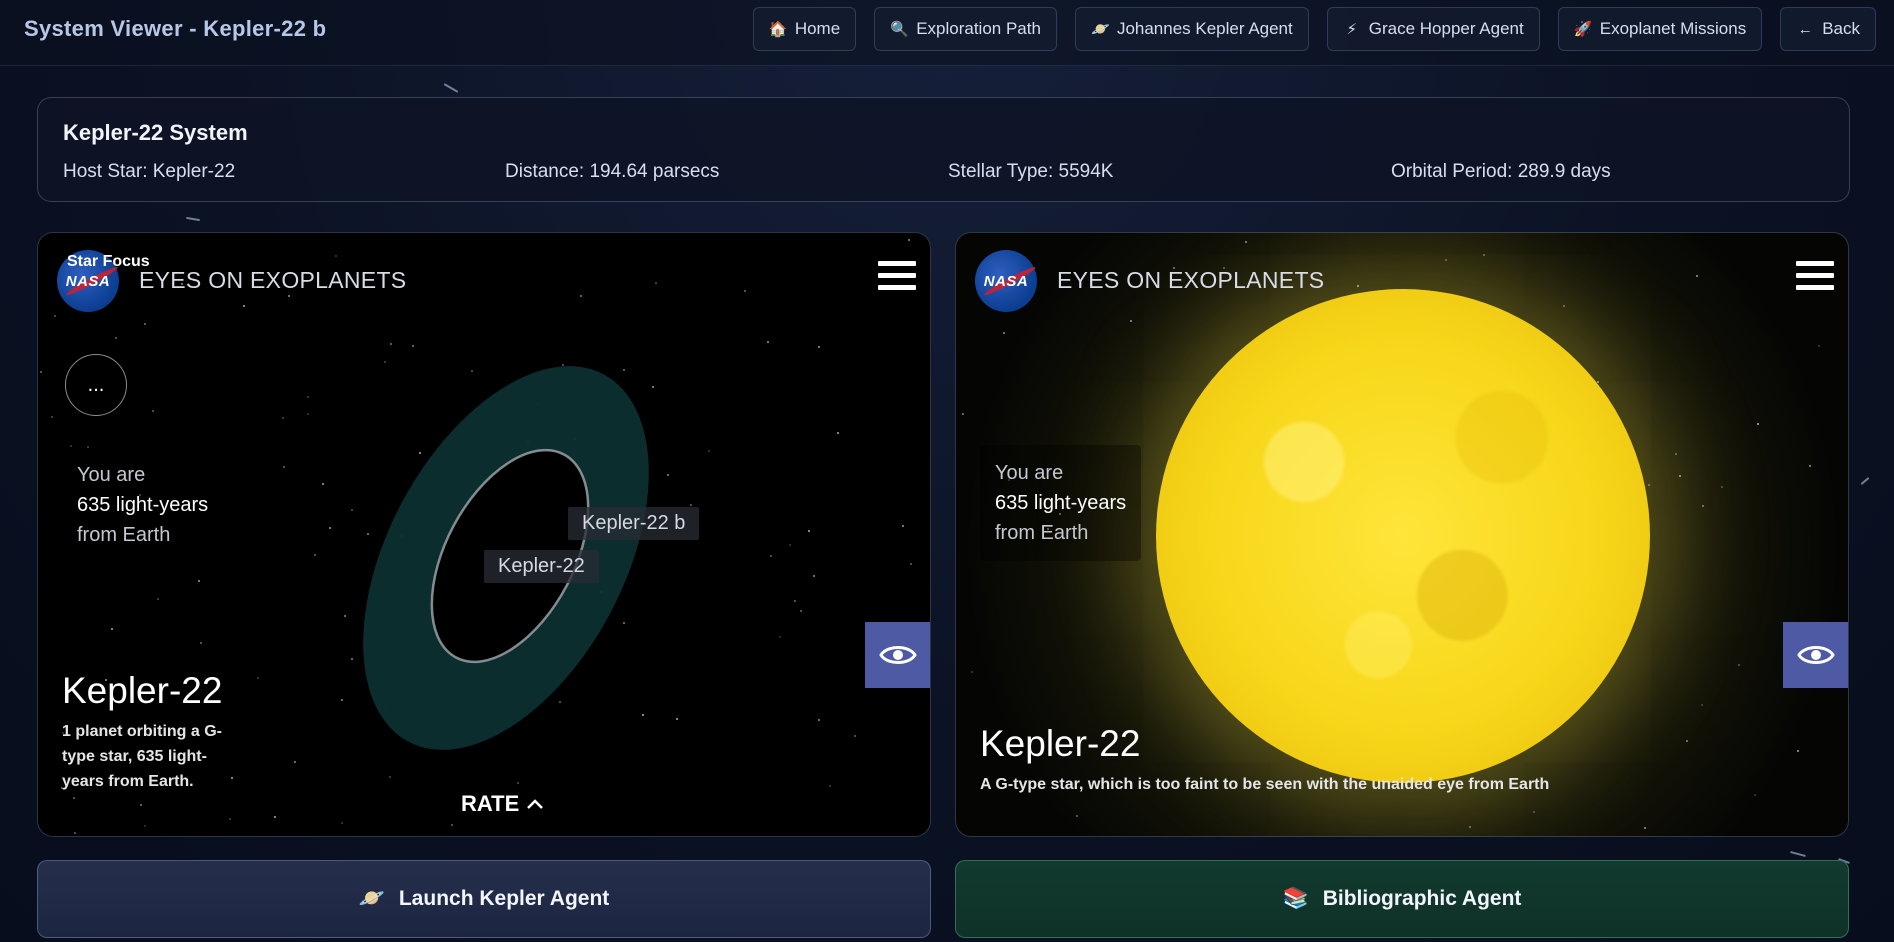 Image resolution: width=1894 pixels, height=942 pixels. I want to click on rocket-icon: 🚀, so click(1583, 29).